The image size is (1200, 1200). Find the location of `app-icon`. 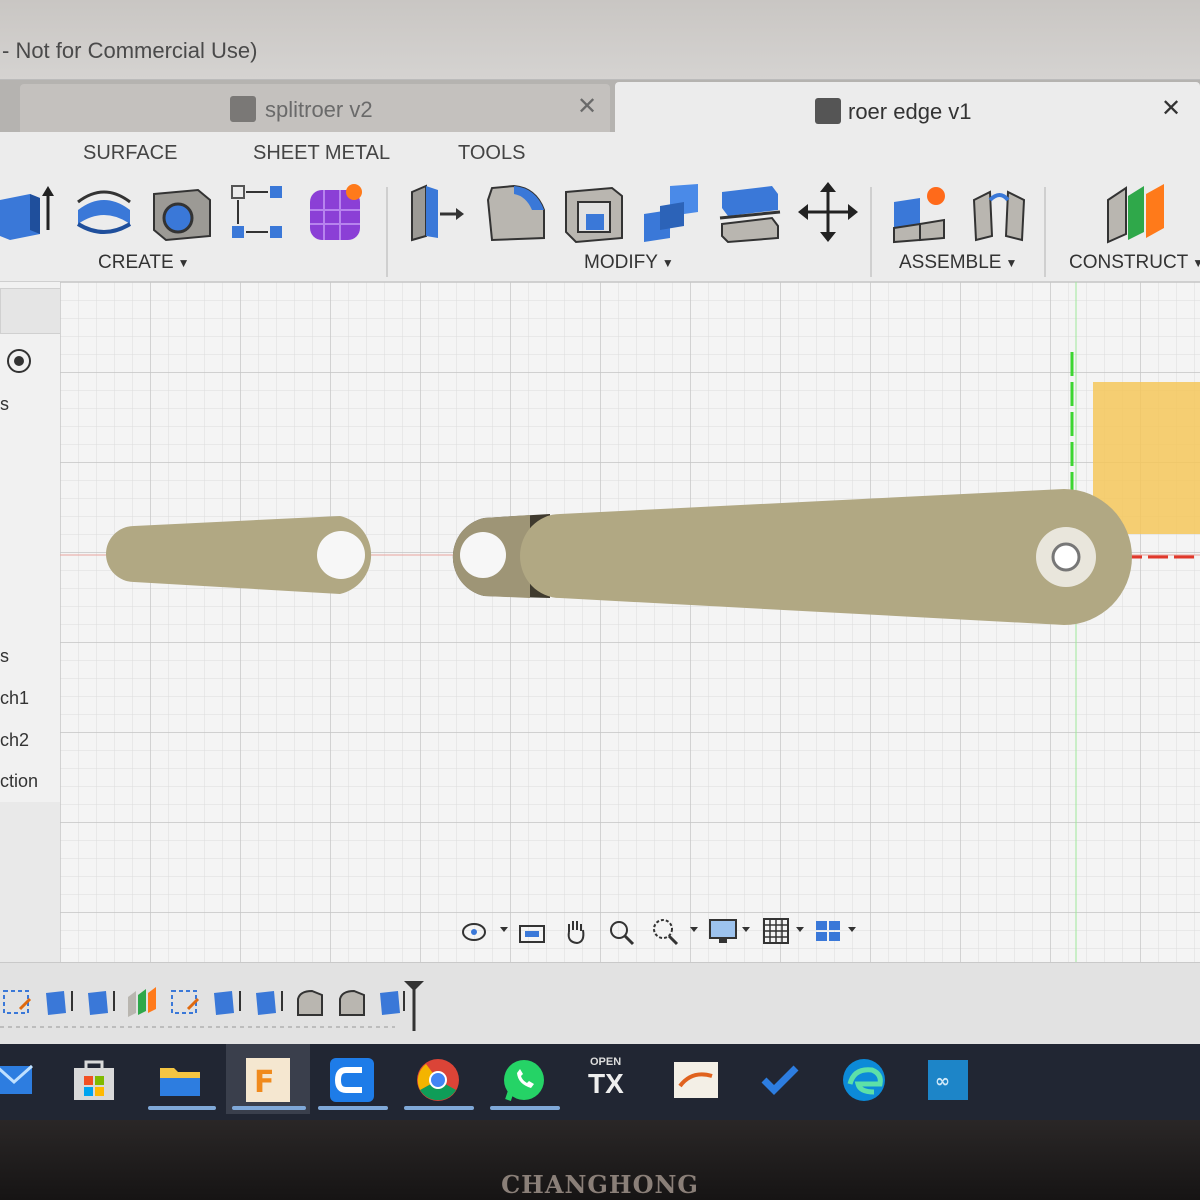

app-icon is located at coordinates (696, 1080).